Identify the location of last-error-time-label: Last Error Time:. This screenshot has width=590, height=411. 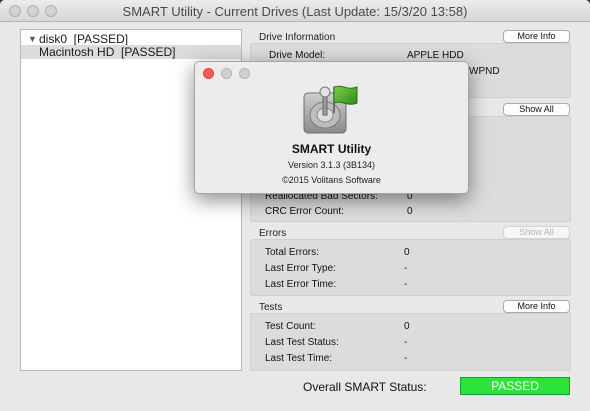
(301, 284).